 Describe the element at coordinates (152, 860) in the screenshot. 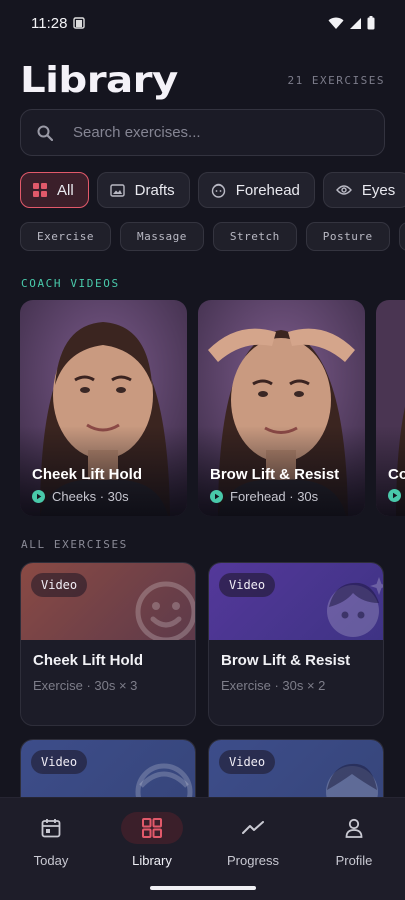

I see `tab-label: Library` at that location.